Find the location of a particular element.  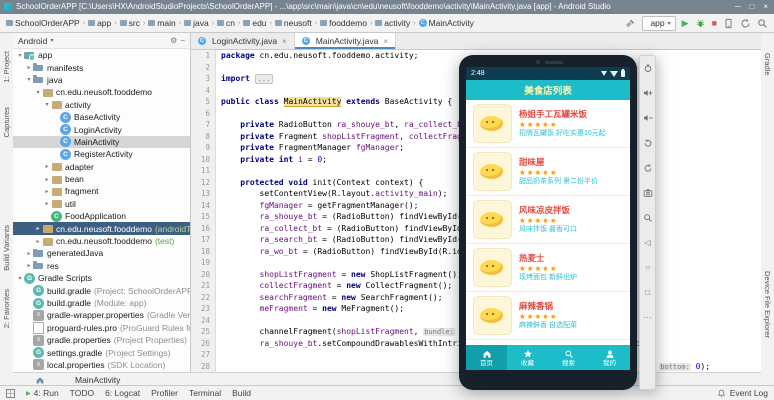

home-icon is located at coordinates (40, 380).